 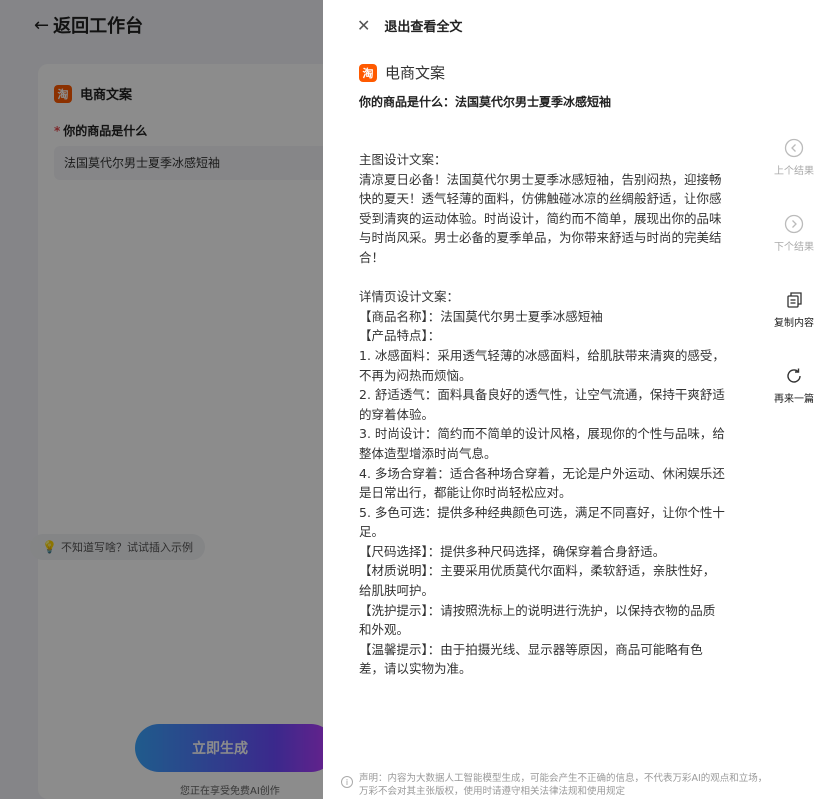 I want to click on close-icon: ✕, so click(x=363, y=25).